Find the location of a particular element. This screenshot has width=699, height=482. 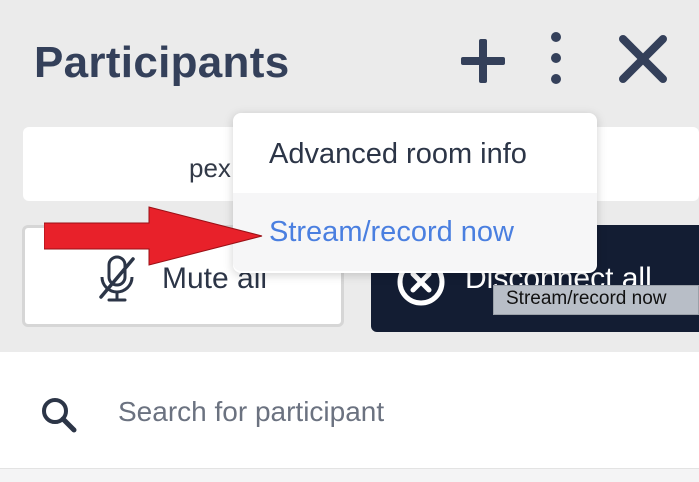

close-icon is located at coordinates (643, 59).